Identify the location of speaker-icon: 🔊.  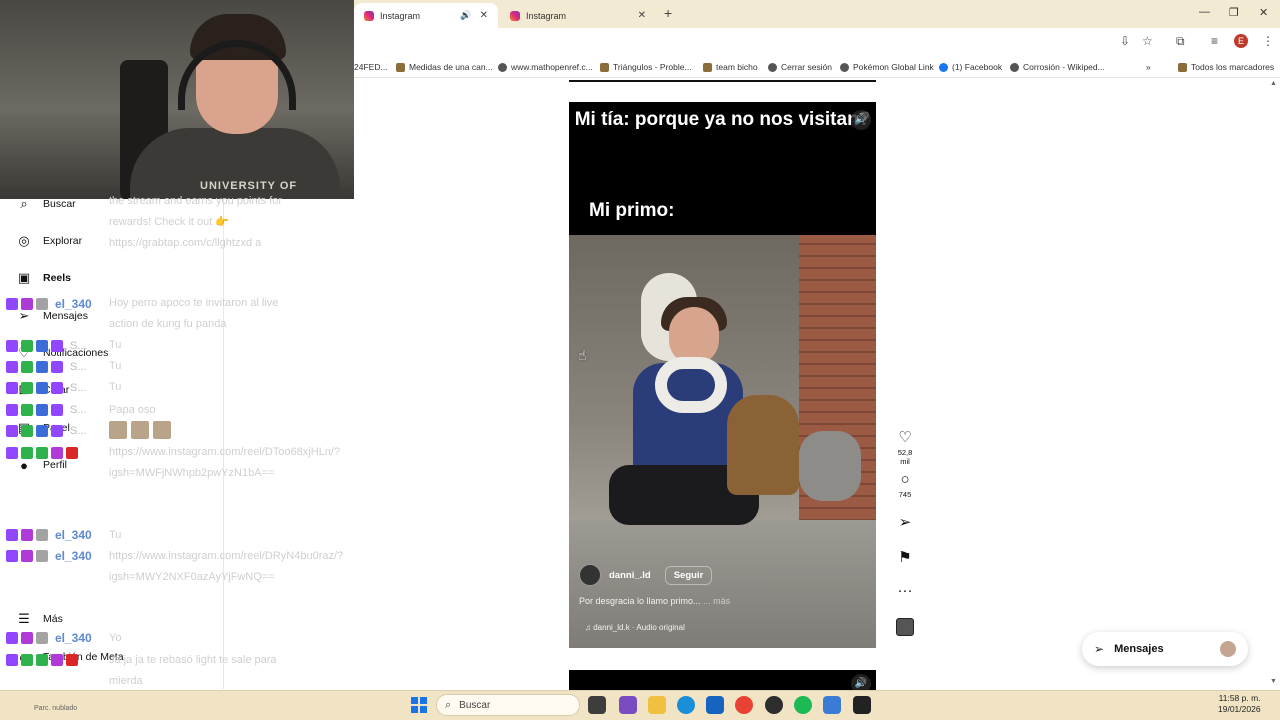
(465, 15).